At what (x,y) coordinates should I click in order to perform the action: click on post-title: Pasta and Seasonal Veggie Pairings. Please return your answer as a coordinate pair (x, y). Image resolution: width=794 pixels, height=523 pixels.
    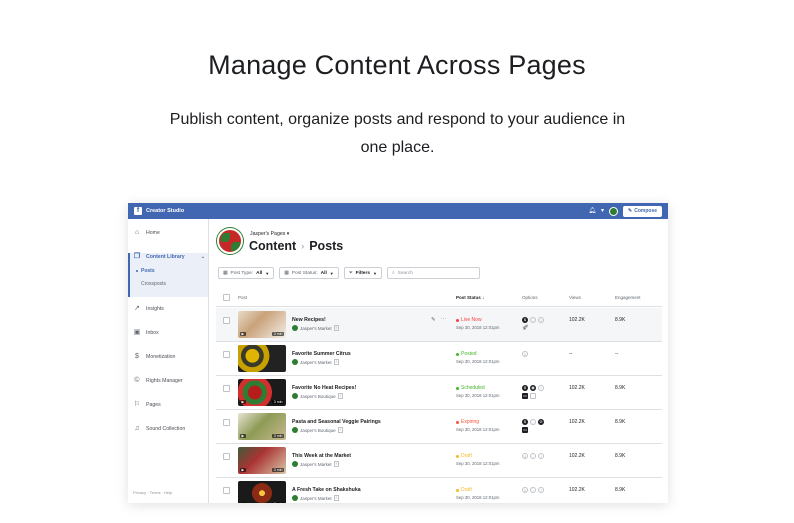
    Looking at the image, I should click on (336, 422).